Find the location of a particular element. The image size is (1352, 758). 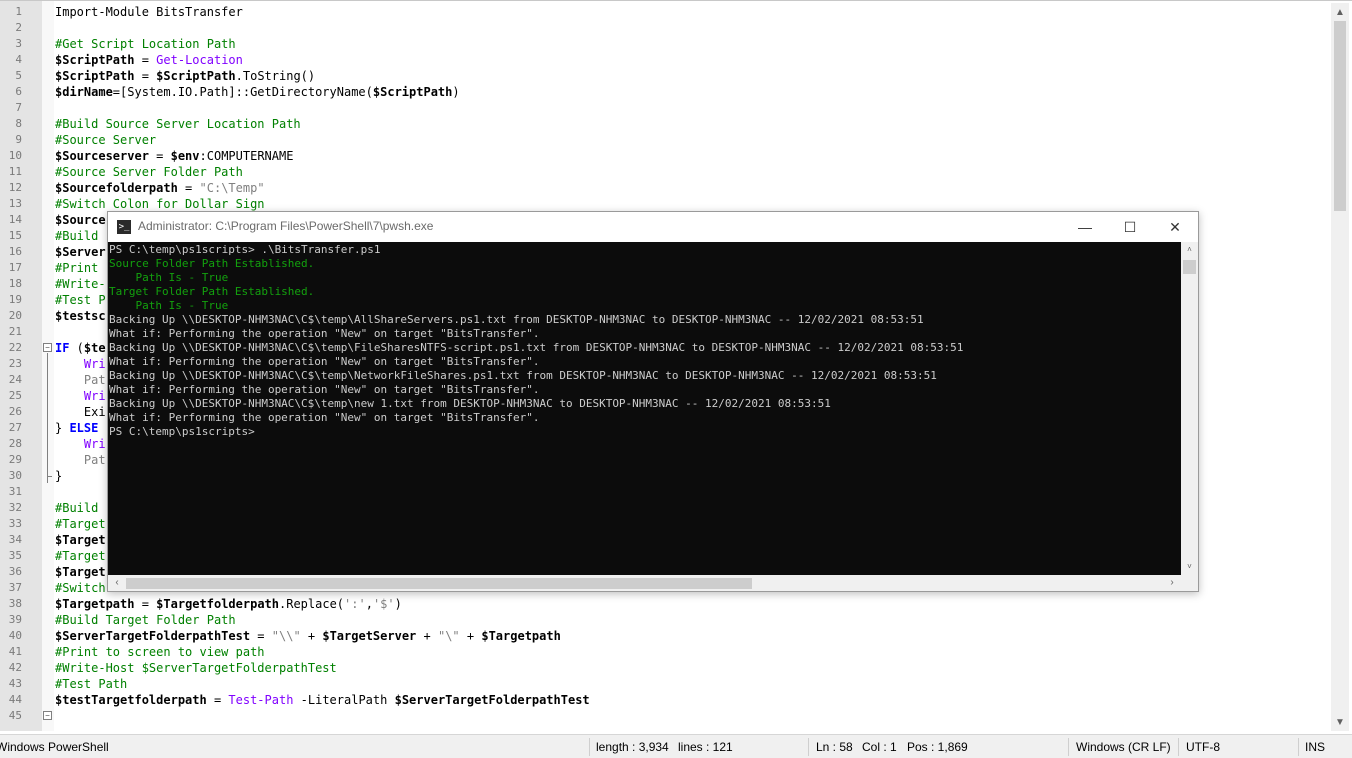

code-token: Wri is located at coordinates (80, 396).